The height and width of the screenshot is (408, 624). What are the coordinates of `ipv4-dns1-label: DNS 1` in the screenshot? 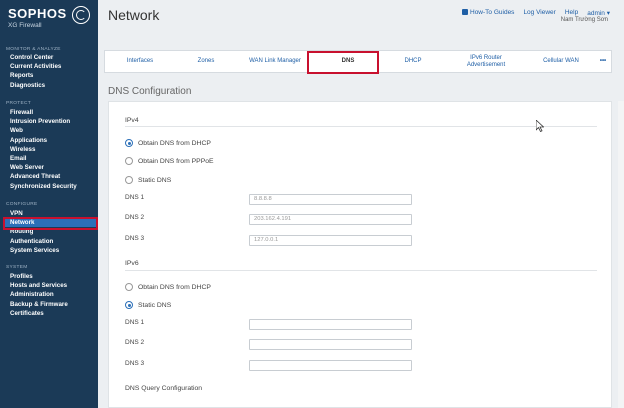 It's located at (135, 197).